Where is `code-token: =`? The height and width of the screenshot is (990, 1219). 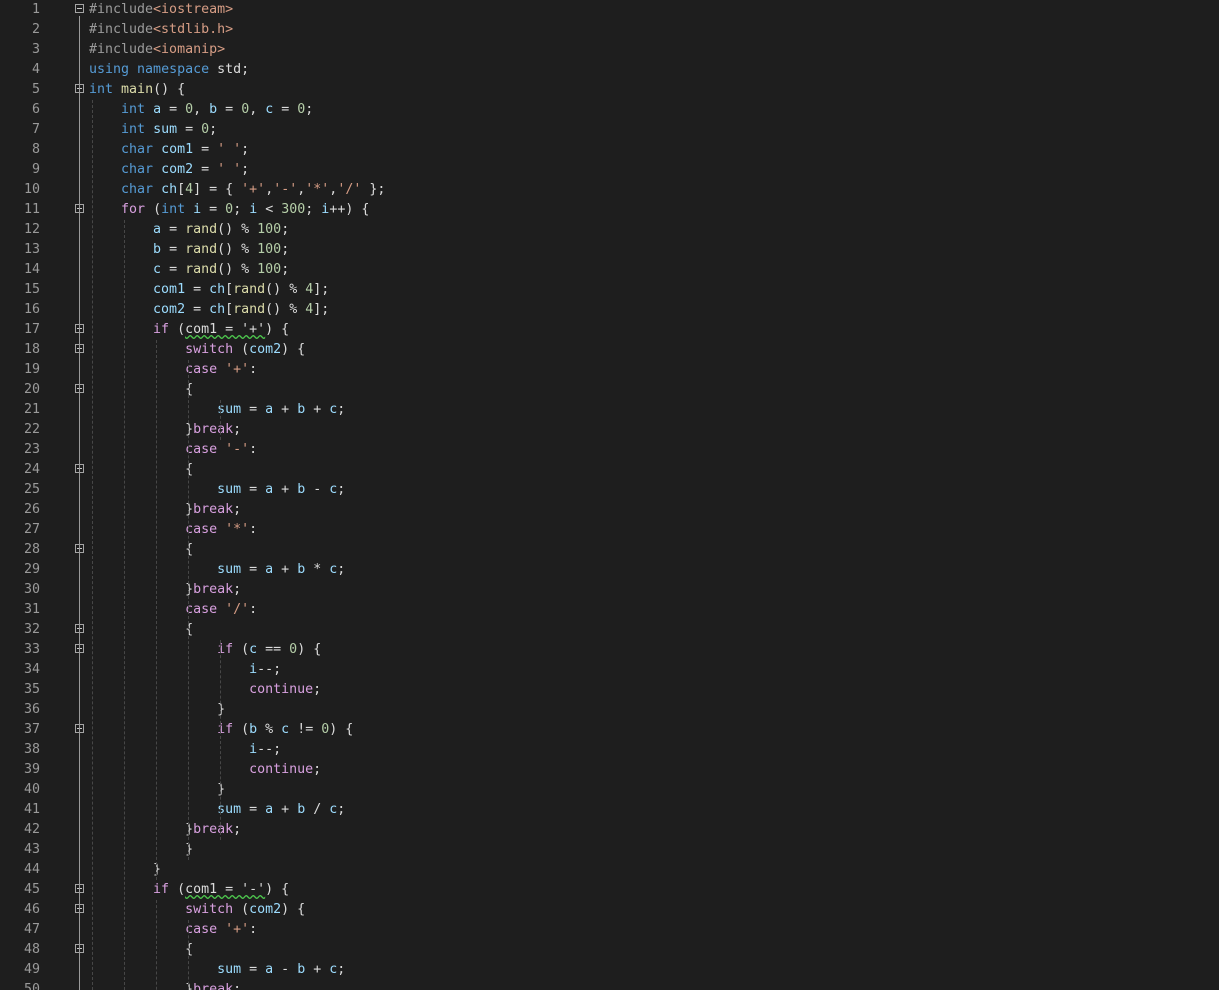
code-token: = is located at coordinates (173, 229).